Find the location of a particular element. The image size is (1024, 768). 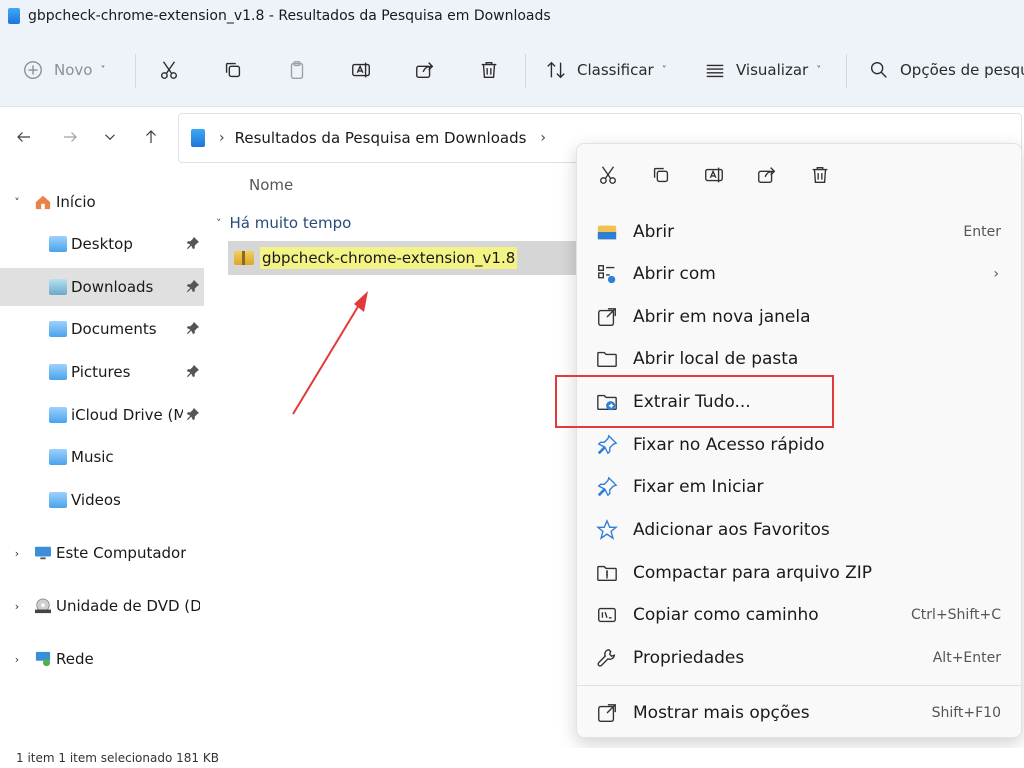

sidebar-item-pictures: Pictures is located at coordinates (102, 372).